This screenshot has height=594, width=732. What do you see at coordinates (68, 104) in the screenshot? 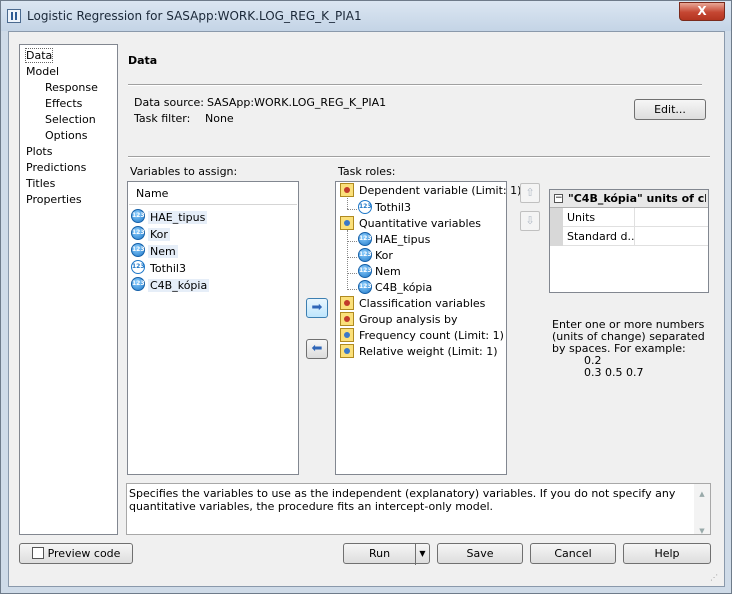
I see `nav-item-effects: Effects` at bounding box center [68, 104].